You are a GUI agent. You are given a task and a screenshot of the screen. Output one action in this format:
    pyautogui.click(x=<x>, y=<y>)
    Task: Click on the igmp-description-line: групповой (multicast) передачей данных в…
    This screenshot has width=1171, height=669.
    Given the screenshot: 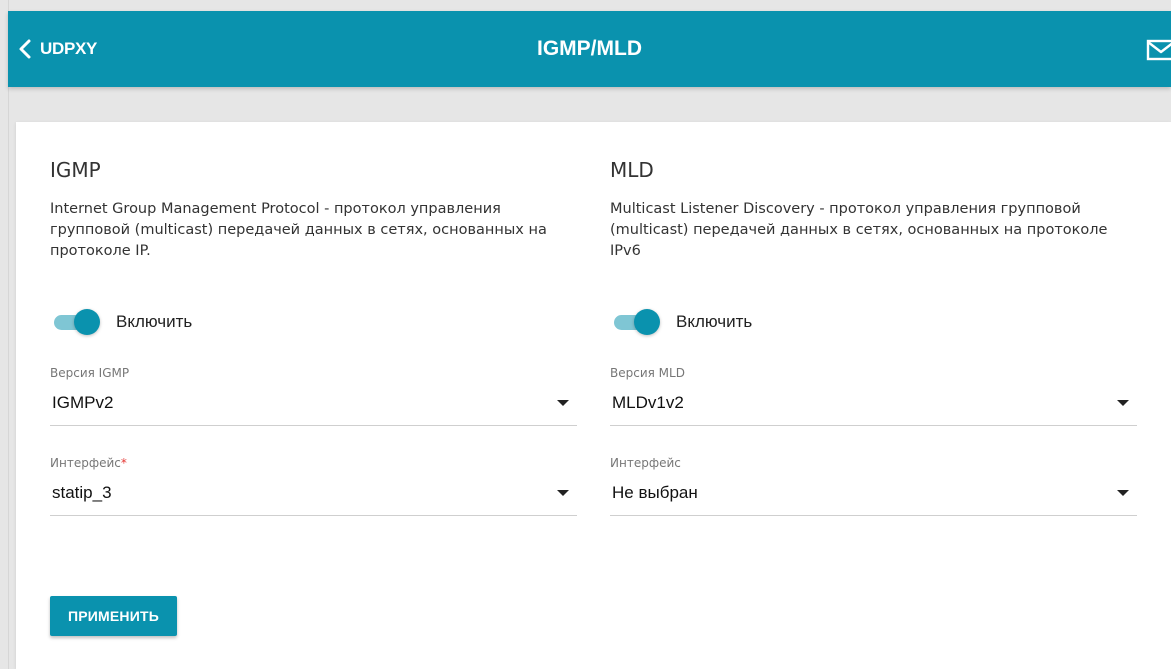 What is the action you would take?
    pyautogui.click(x=298, y=230)
    